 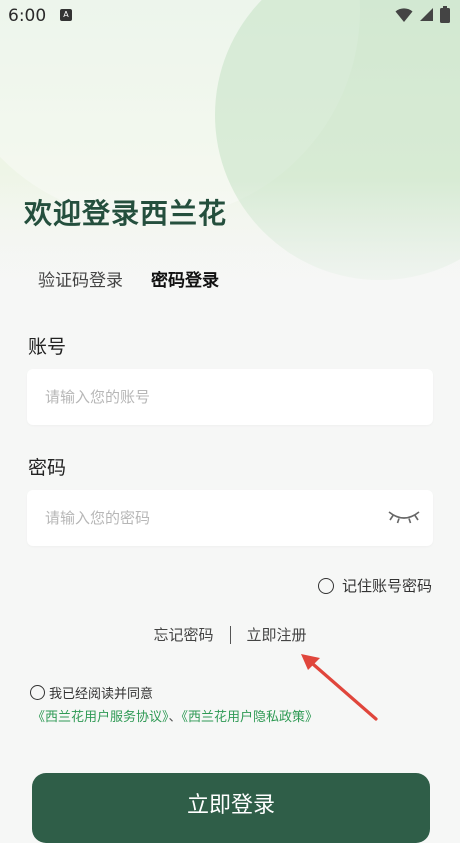 What do you see at coordinates (47, 468) in the screenshot?
I see `password-label: 密码` at bounding box center [47, 468].